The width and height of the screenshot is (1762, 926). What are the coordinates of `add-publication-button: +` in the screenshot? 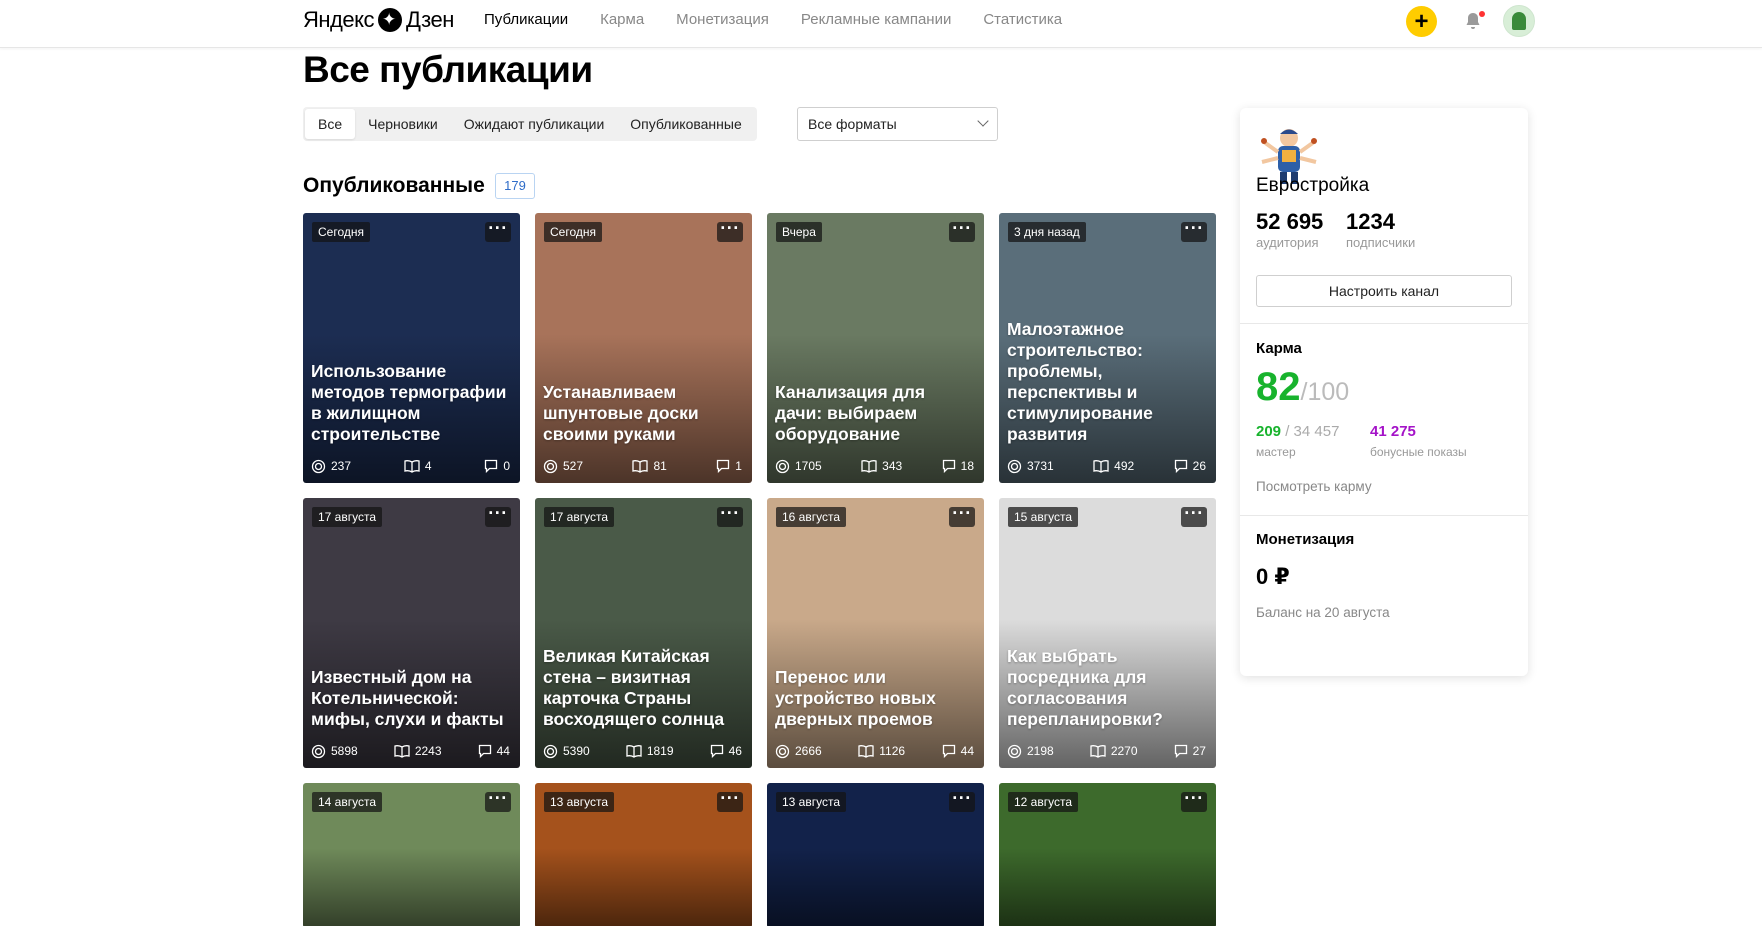 It's located at (1421, 21).